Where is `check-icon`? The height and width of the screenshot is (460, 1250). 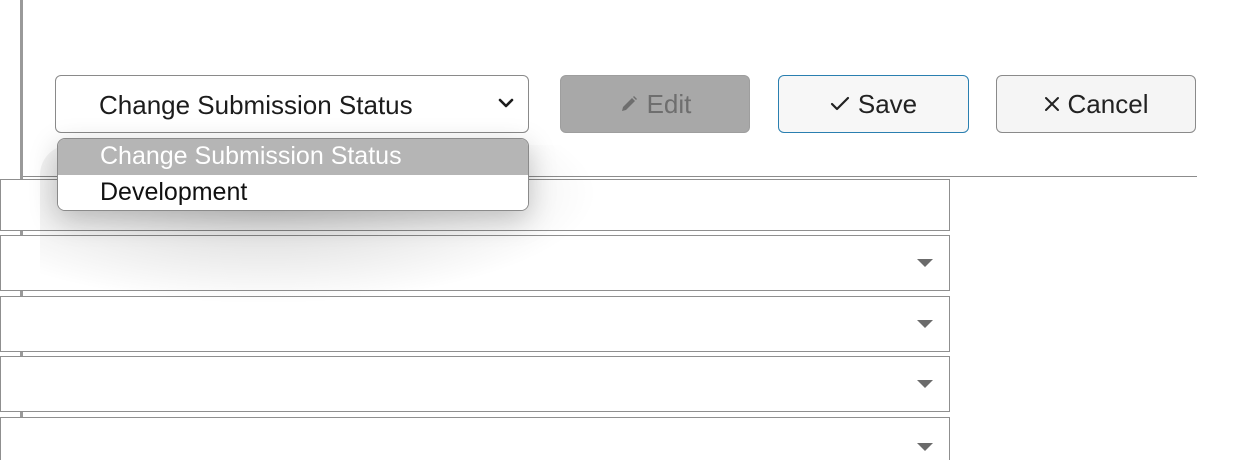 check-icon is located at coordinates (840, 104).